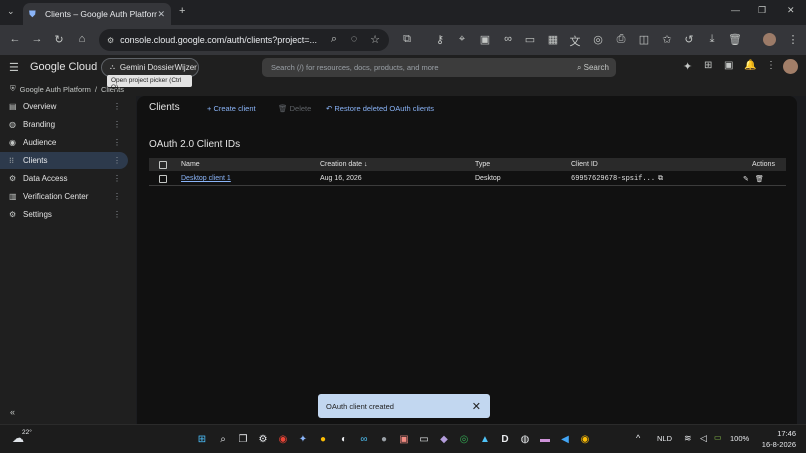 The height and width of the screenshot is (453, 806). I want to click on hamburger-menu-icon: ☰, so click(14, 67).